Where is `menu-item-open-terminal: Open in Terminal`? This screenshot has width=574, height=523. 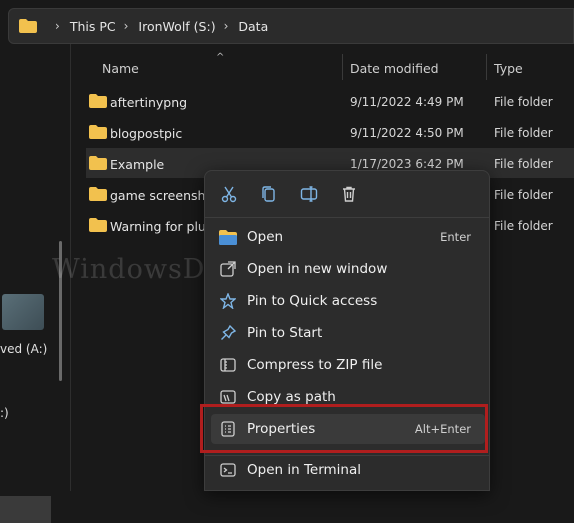 menu-item-open-terminal: Open in Terminal is located at coordinates (348, 470).